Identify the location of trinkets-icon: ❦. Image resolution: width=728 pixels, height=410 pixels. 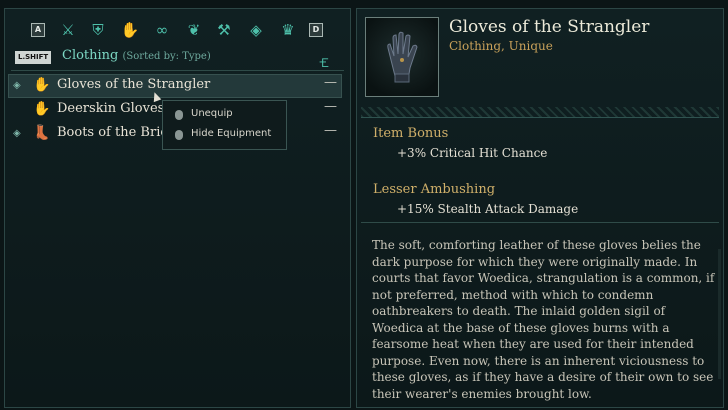
(194, 30).